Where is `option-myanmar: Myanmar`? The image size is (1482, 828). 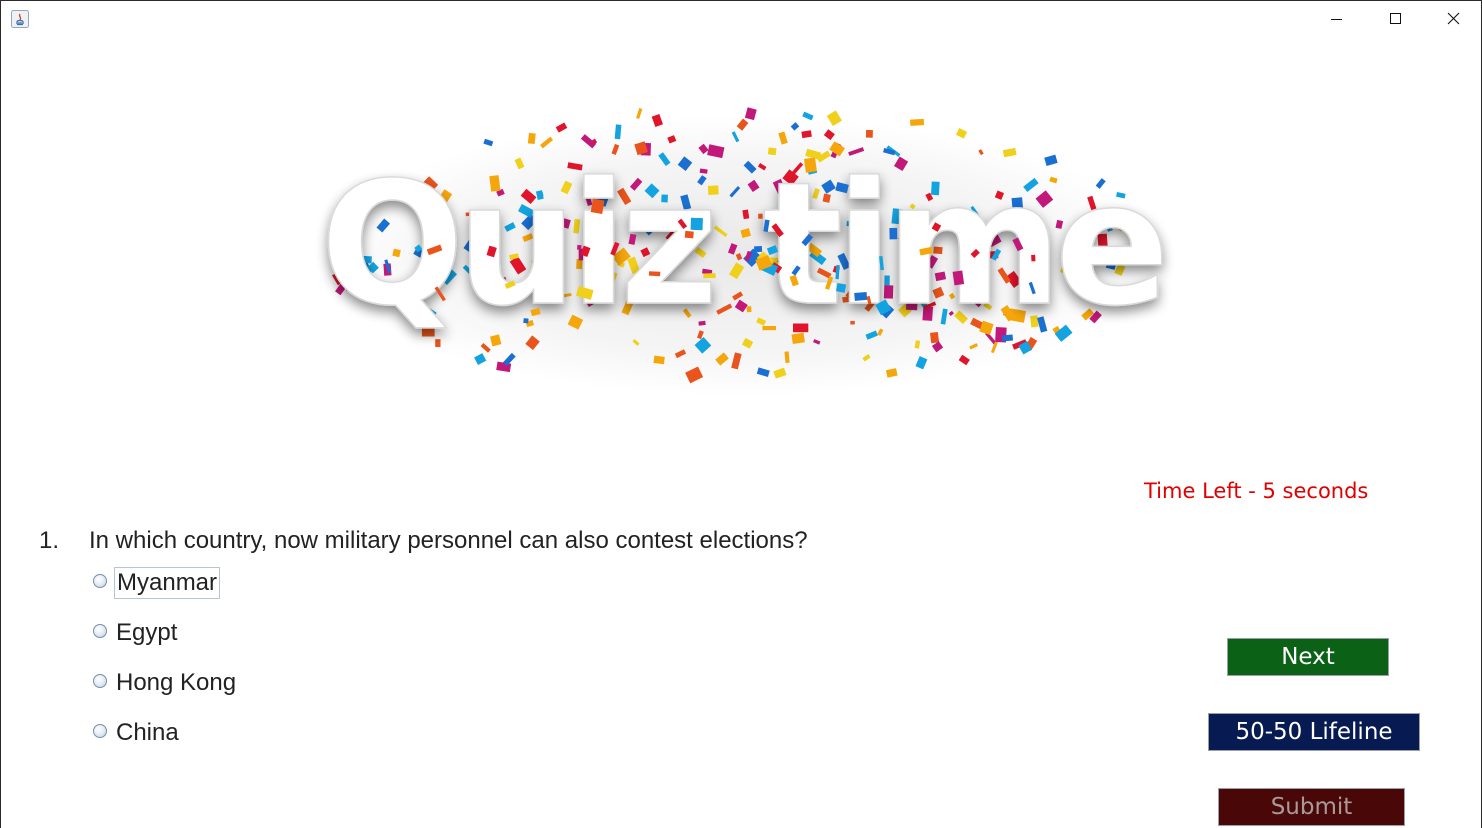
option-myanmar: Myanmar is located at coordinates (157, 583).